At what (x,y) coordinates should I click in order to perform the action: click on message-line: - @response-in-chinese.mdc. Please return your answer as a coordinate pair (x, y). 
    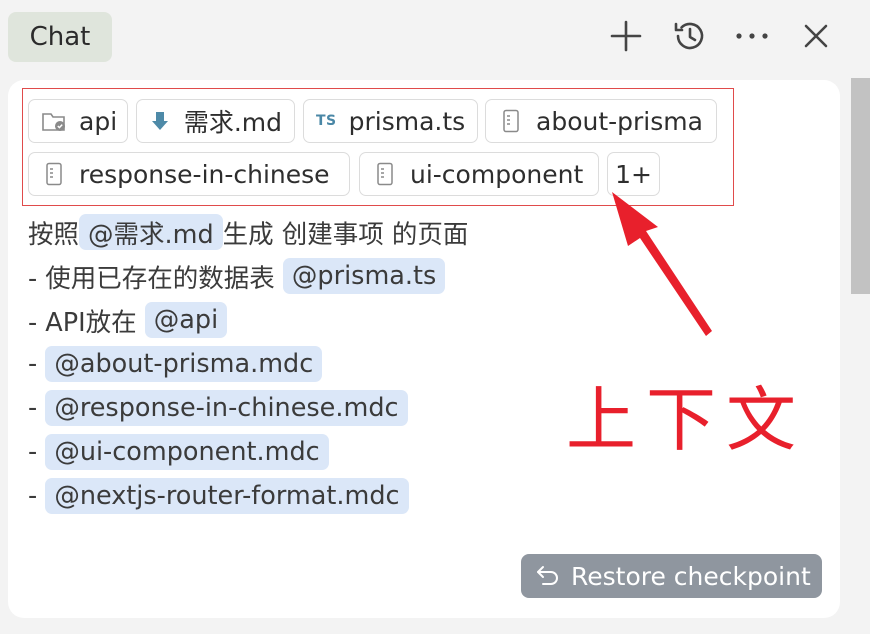
    Looking at the image, I should click on (248, 408).